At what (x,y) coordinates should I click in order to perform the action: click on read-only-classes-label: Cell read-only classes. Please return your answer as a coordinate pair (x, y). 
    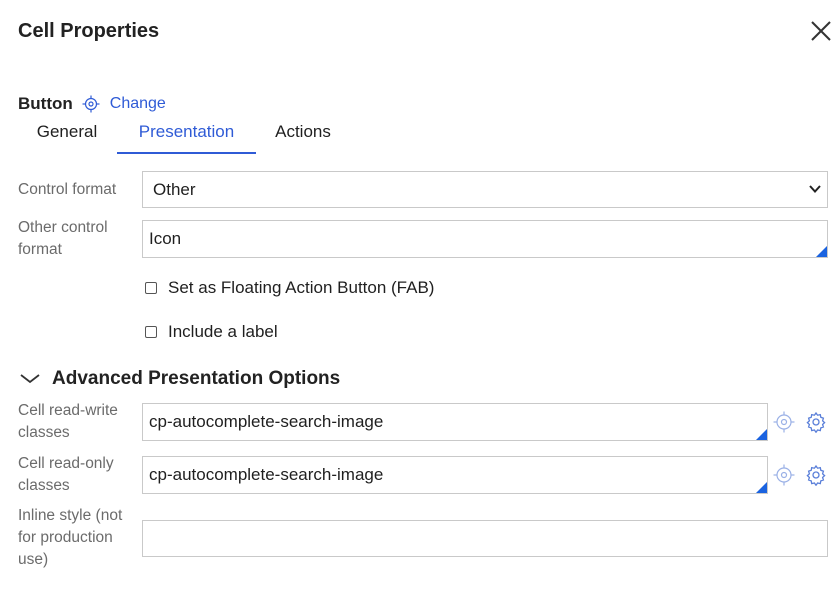
    Looking at the image, I should click on (66, 474).